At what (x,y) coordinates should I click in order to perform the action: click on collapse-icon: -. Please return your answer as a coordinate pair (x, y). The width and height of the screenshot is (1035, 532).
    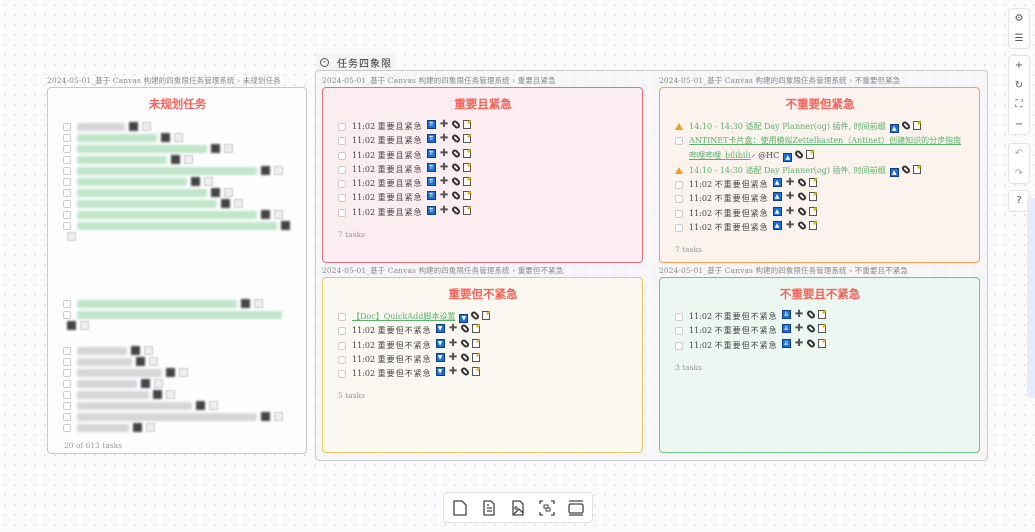
    Looking at the image, I should click on (324, 62).